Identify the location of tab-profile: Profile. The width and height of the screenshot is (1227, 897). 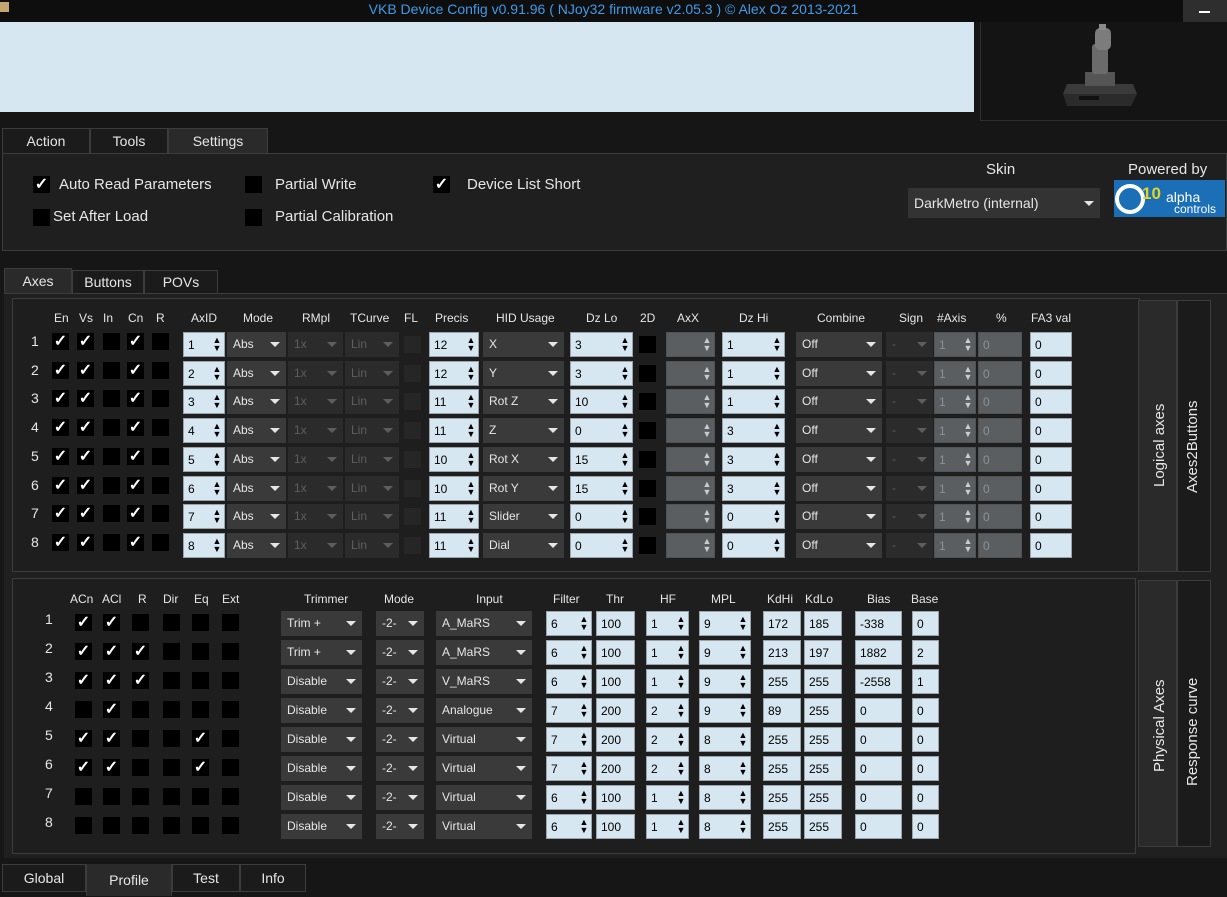
(129, 880).